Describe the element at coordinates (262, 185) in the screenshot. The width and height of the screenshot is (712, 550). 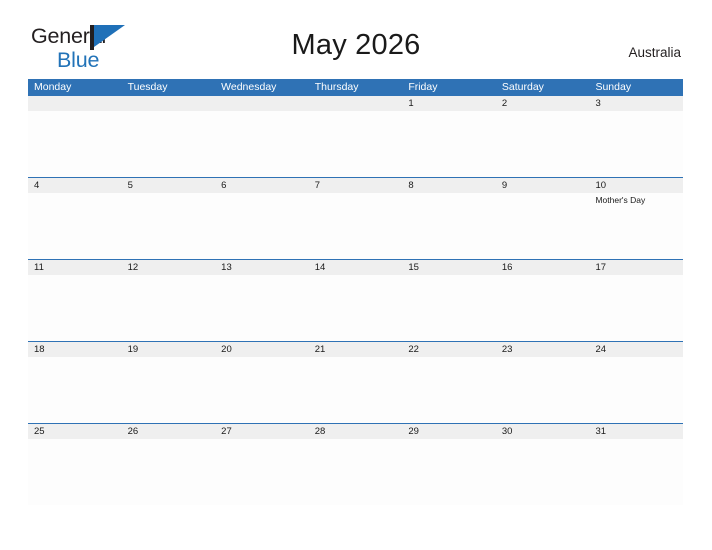
I see `day-number: 6` at that location.